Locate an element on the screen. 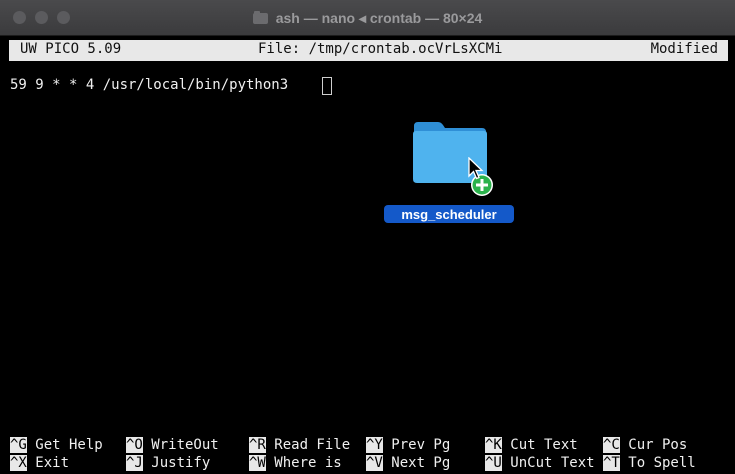  folder-name-label: msg_scheduler is located at coordinates (449, 214).